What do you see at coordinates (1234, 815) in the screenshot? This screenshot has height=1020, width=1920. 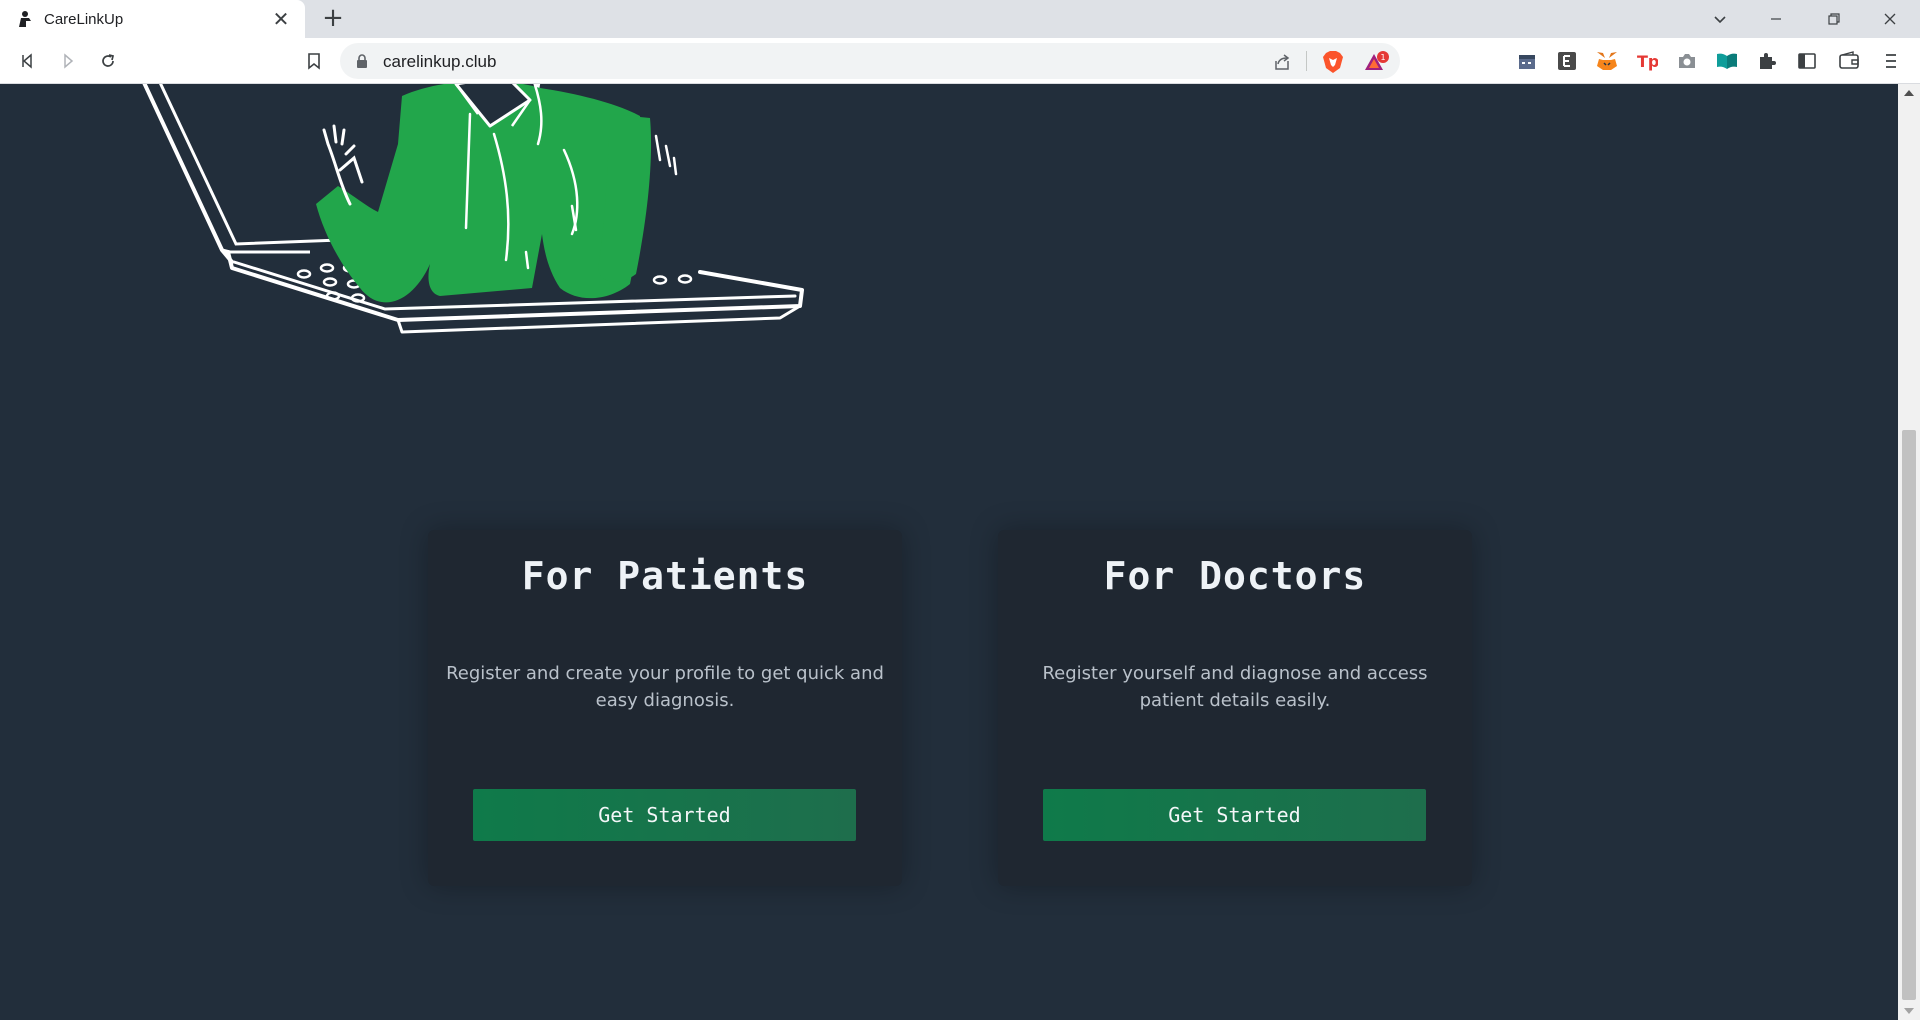 I see `doctors-get-started-button: Get Started` at bounding box center [1234, 815].